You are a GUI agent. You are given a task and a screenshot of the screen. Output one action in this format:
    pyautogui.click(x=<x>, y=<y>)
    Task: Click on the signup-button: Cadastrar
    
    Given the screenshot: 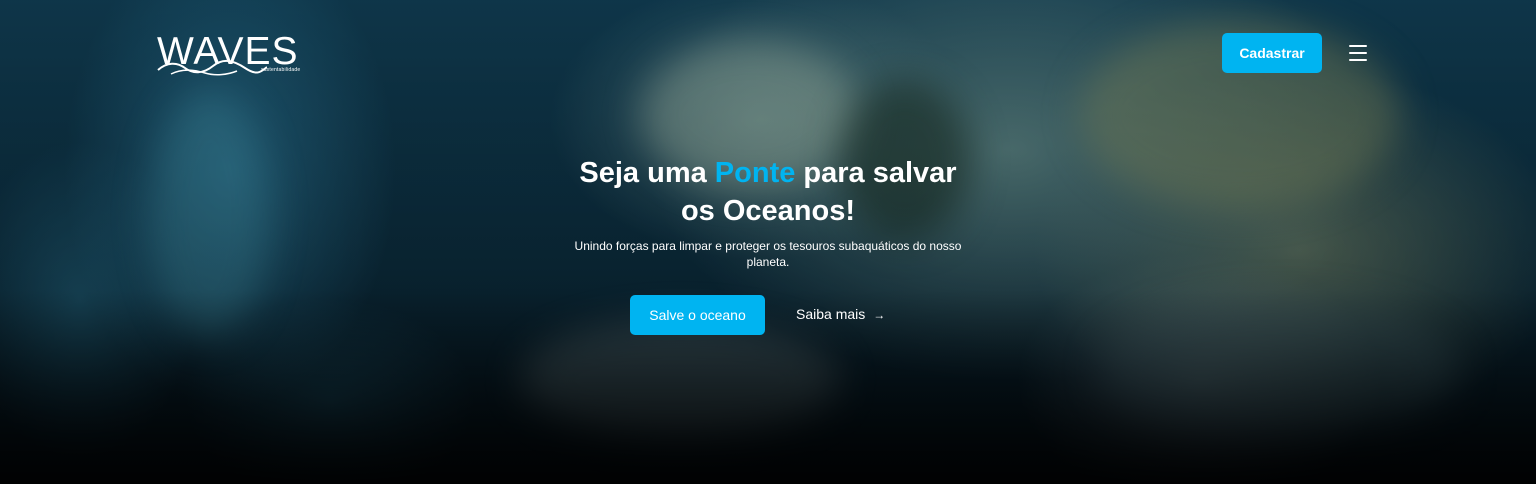 What is the action you would take?
    pyautogui.click(x=1272, y=53)
    